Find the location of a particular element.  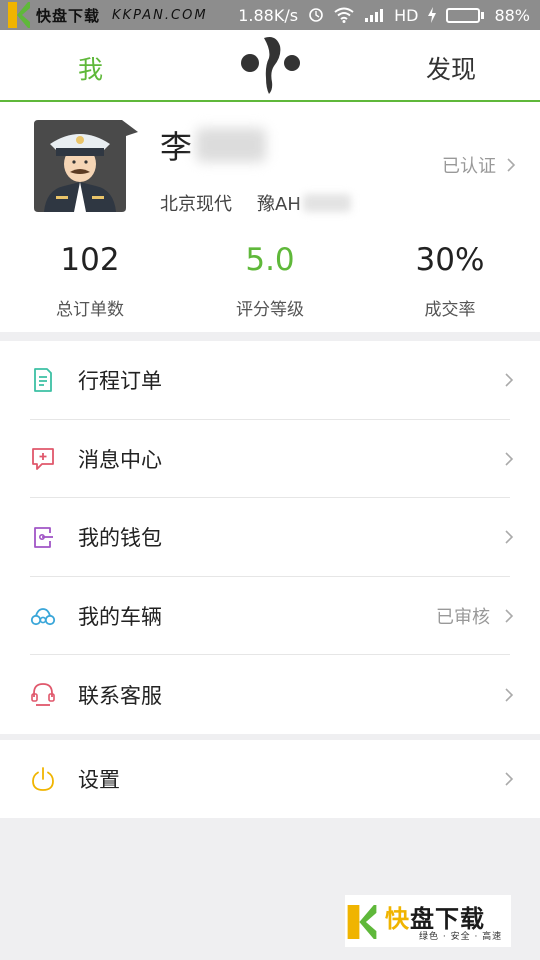

network-type: HD is located at coordinates (406, 15).